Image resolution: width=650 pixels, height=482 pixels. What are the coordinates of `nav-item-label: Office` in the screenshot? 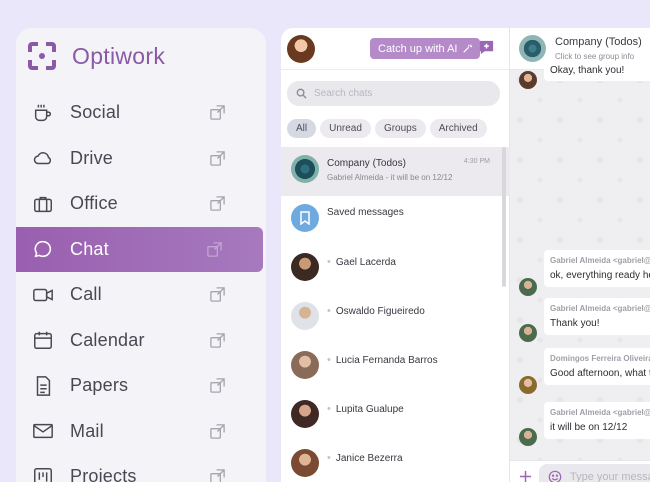 It's located at (94, 203).